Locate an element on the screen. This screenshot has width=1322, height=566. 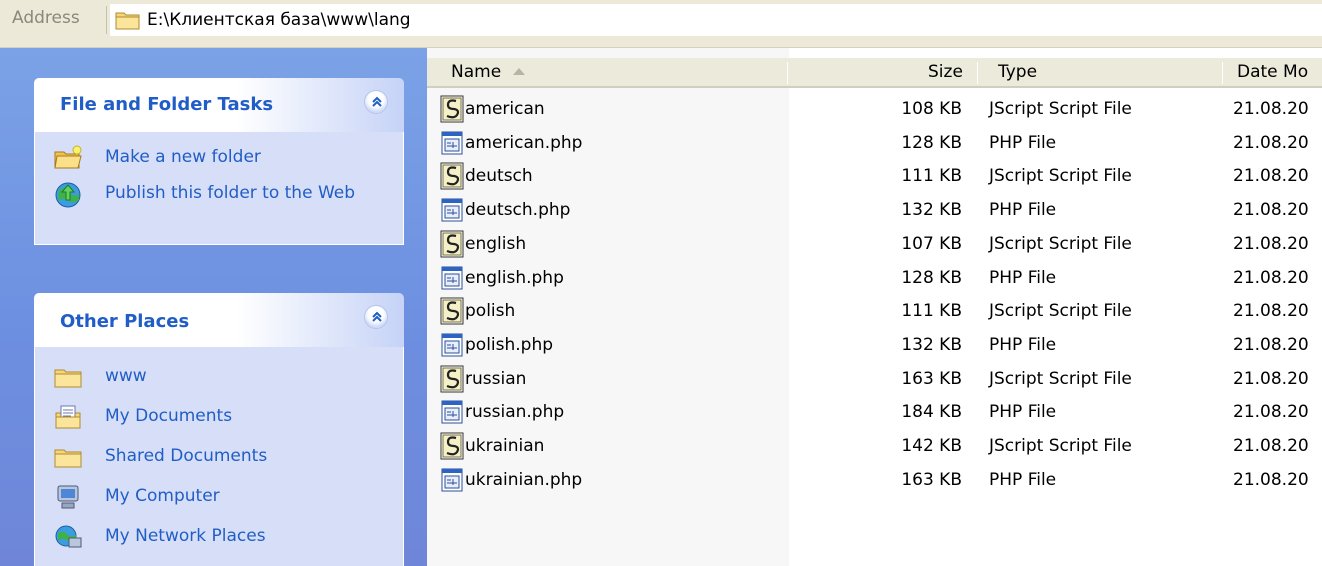
task-make-new-folder: Make a new folder is located at coordinates (219, 160).